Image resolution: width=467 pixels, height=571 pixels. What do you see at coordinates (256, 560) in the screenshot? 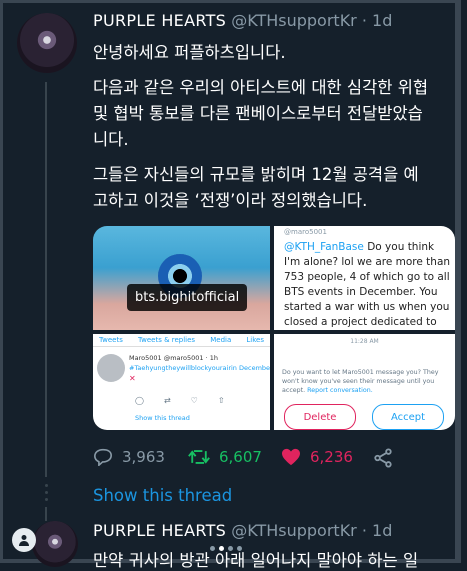
I see `next-tweet-text: 만약 귀사의 방관 아래 일어나지 말아야 하는 일` at bounding box center [256, 560].